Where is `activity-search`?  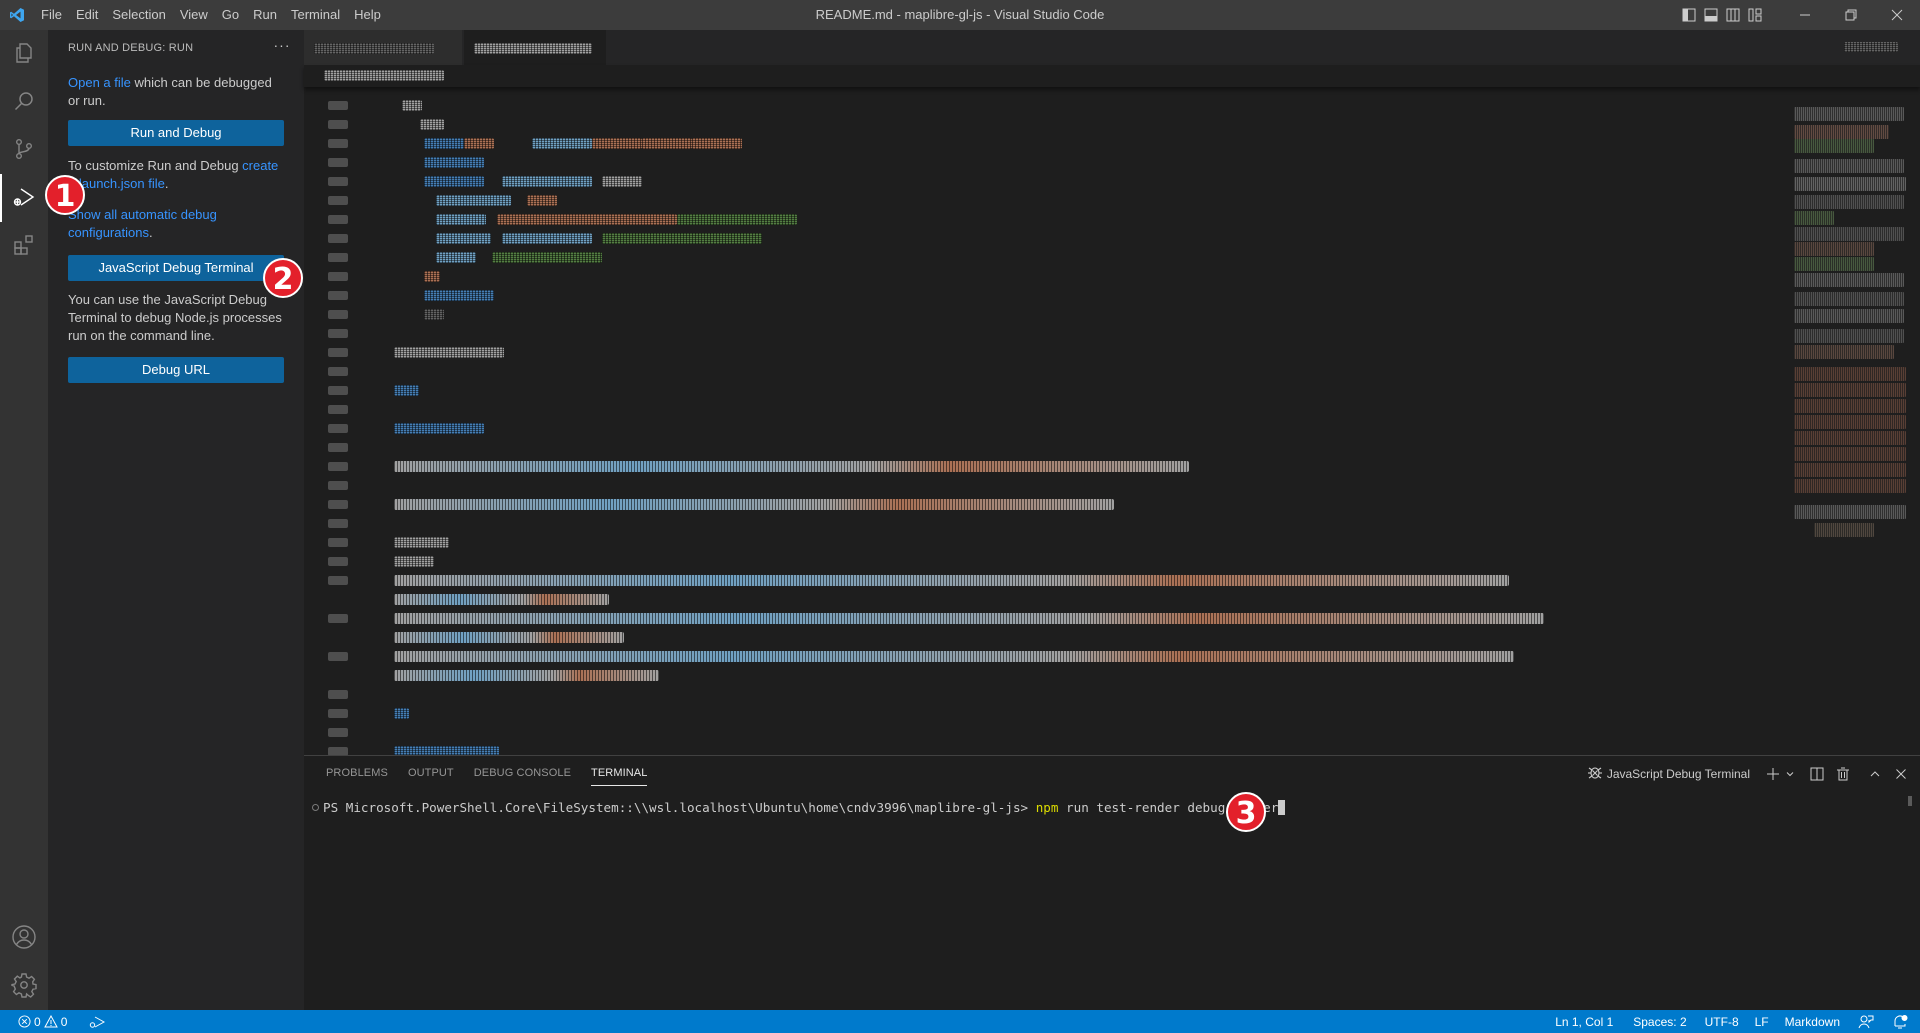
activity-search is located at coordinates (24, 102).